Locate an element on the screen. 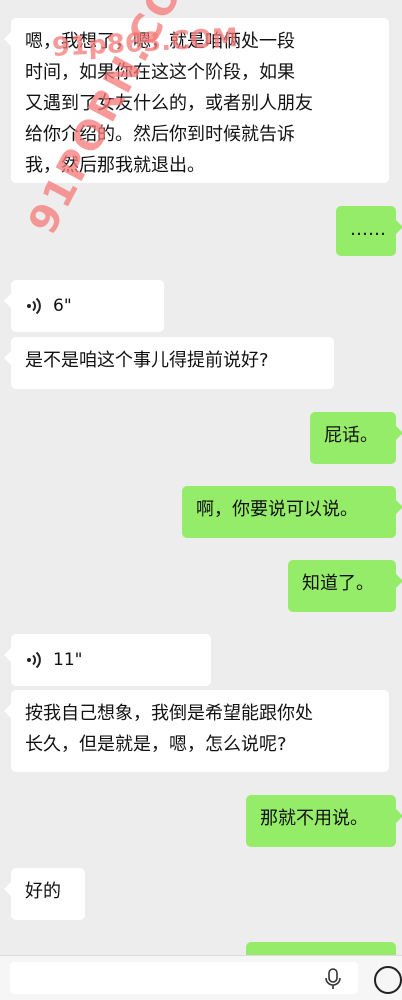 This screenshot has height=1000, width=402. input-bar is located at coordinates (201, 977).